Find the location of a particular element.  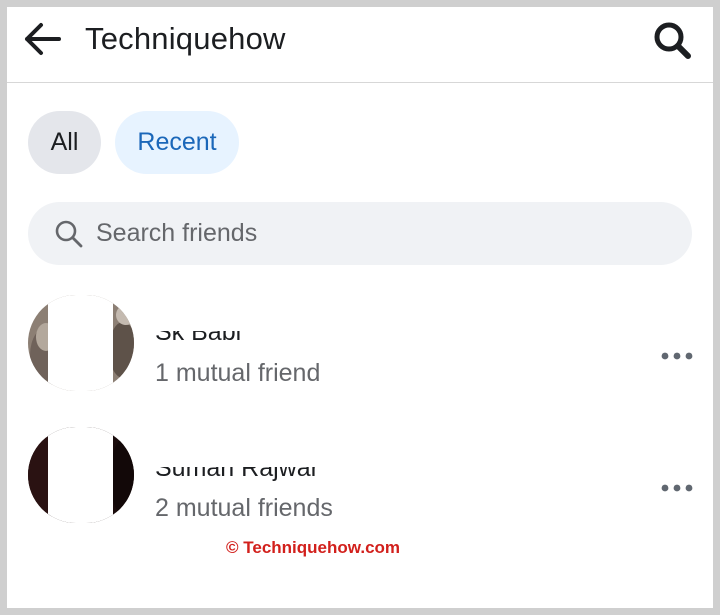

friend-name: Sk Babi is located at coordinates (198, 340).